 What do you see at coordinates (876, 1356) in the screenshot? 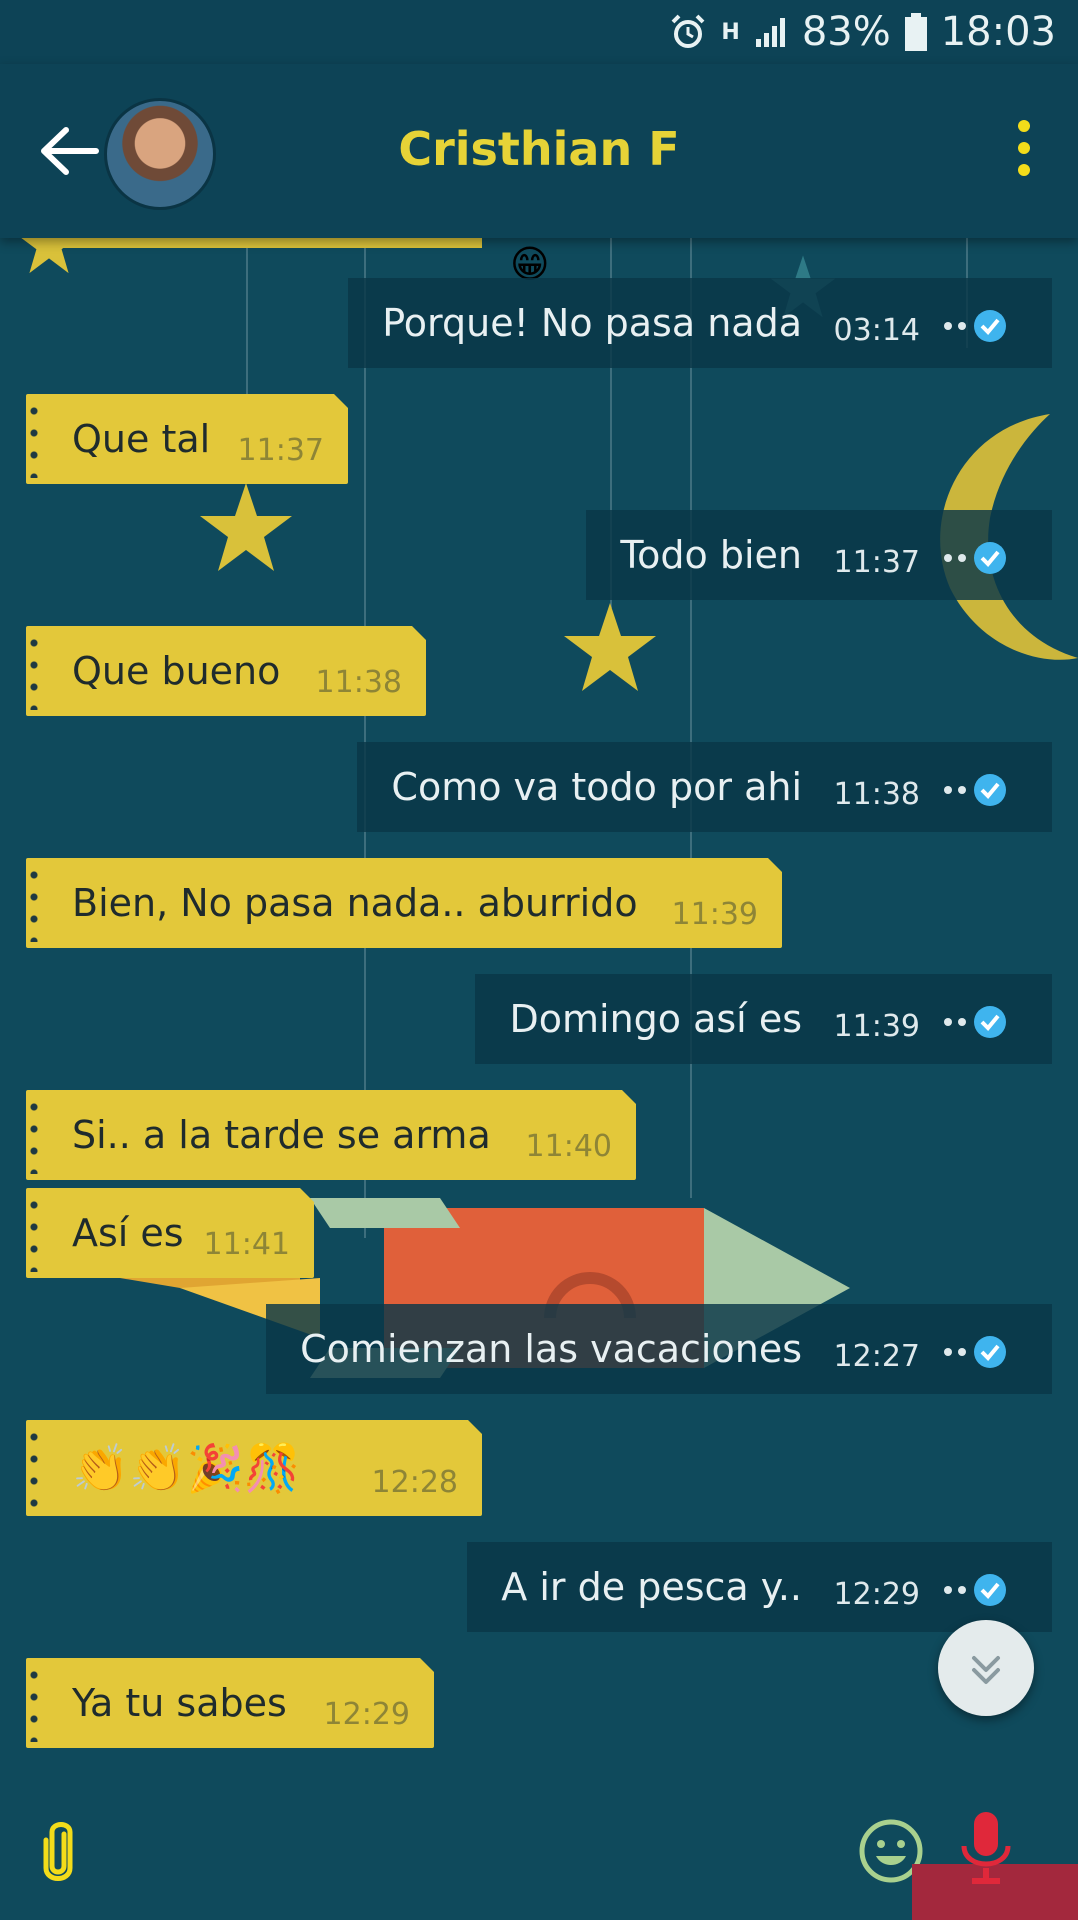
I see `message-time: 12:27` at bounding box center [876, 1356].